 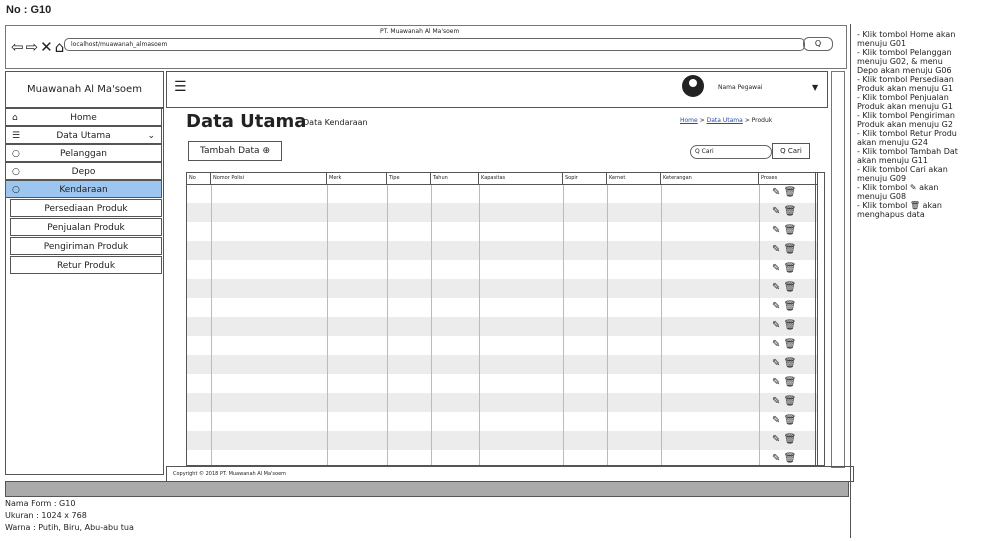 I want to click on sidebar-item-retur: Retur Produk, so click(x=86, y=265).